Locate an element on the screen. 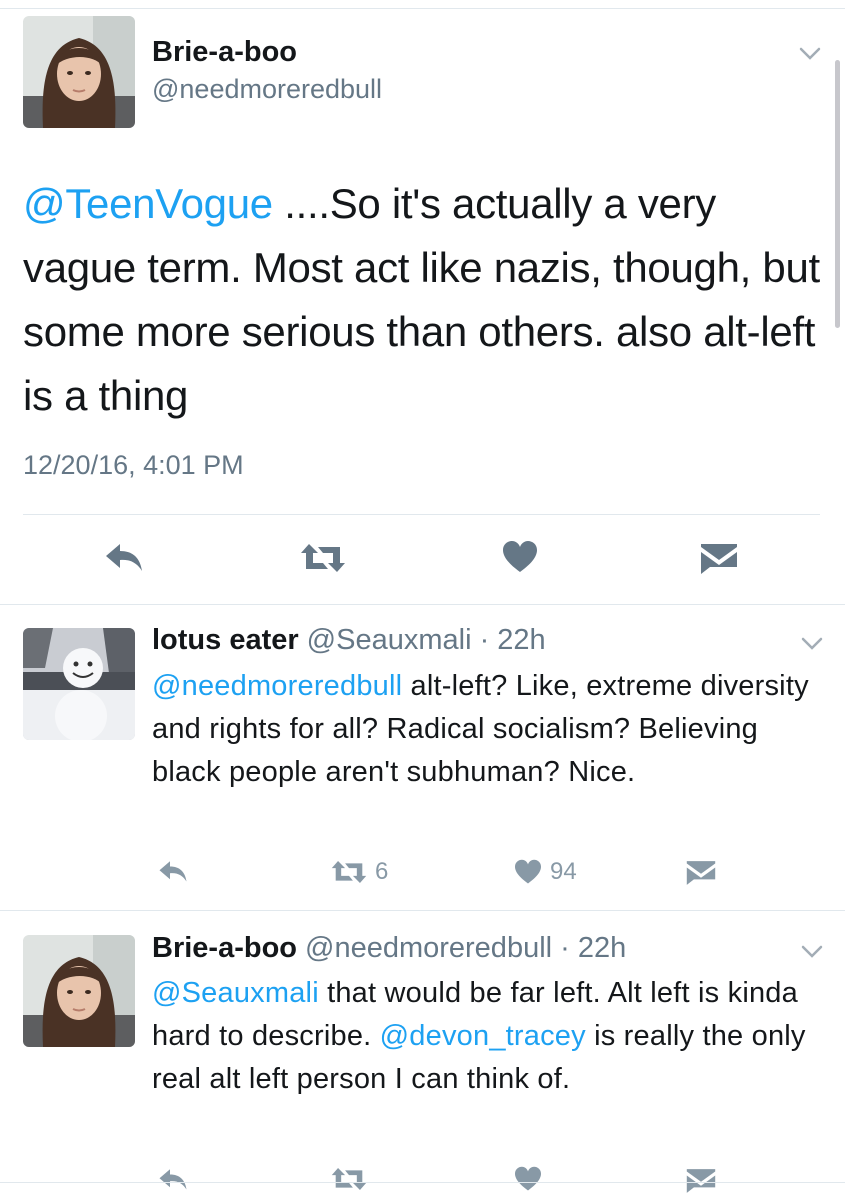 The height and width of the screenshot is (1200, 845). like-button: 94 is located at coordinates (545, 872).